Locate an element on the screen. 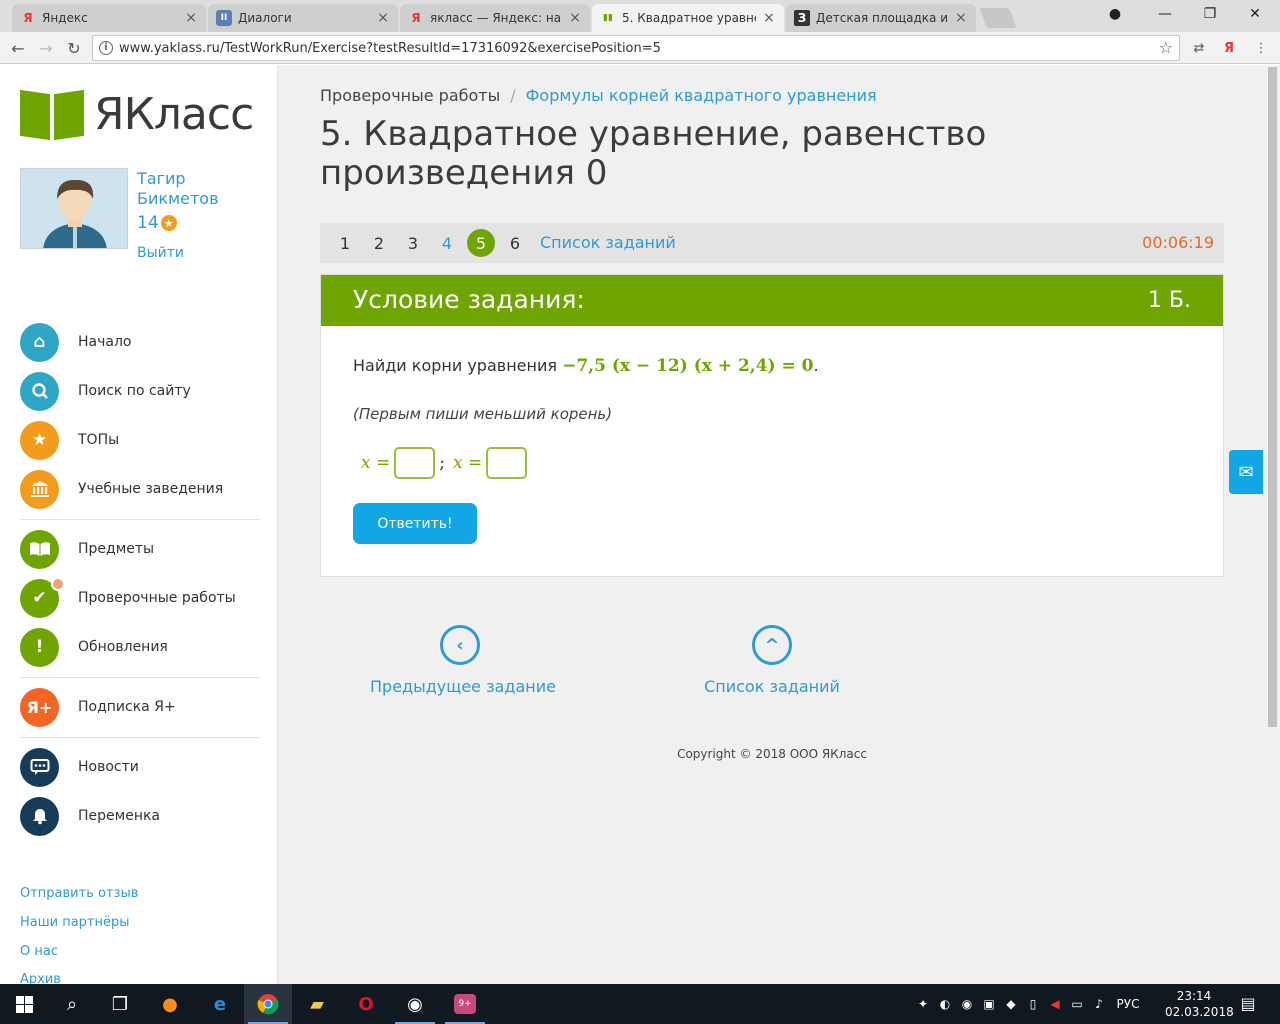 This screenshot has width=1280, height=1024. page-scrollbar is located at coordinates (1272, 524).